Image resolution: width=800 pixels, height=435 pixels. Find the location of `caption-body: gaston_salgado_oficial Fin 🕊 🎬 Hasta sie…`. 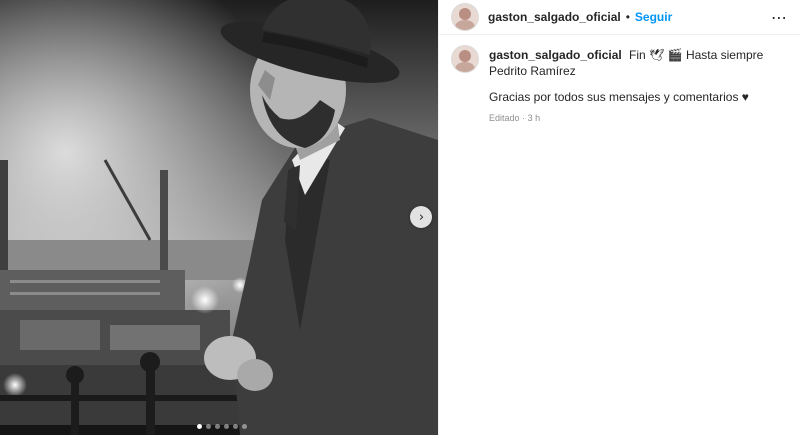

caption-body: gaston_salgado_oficial Fin 🕊 🎬 Hasta sie… is located at coordinates (638, 86).